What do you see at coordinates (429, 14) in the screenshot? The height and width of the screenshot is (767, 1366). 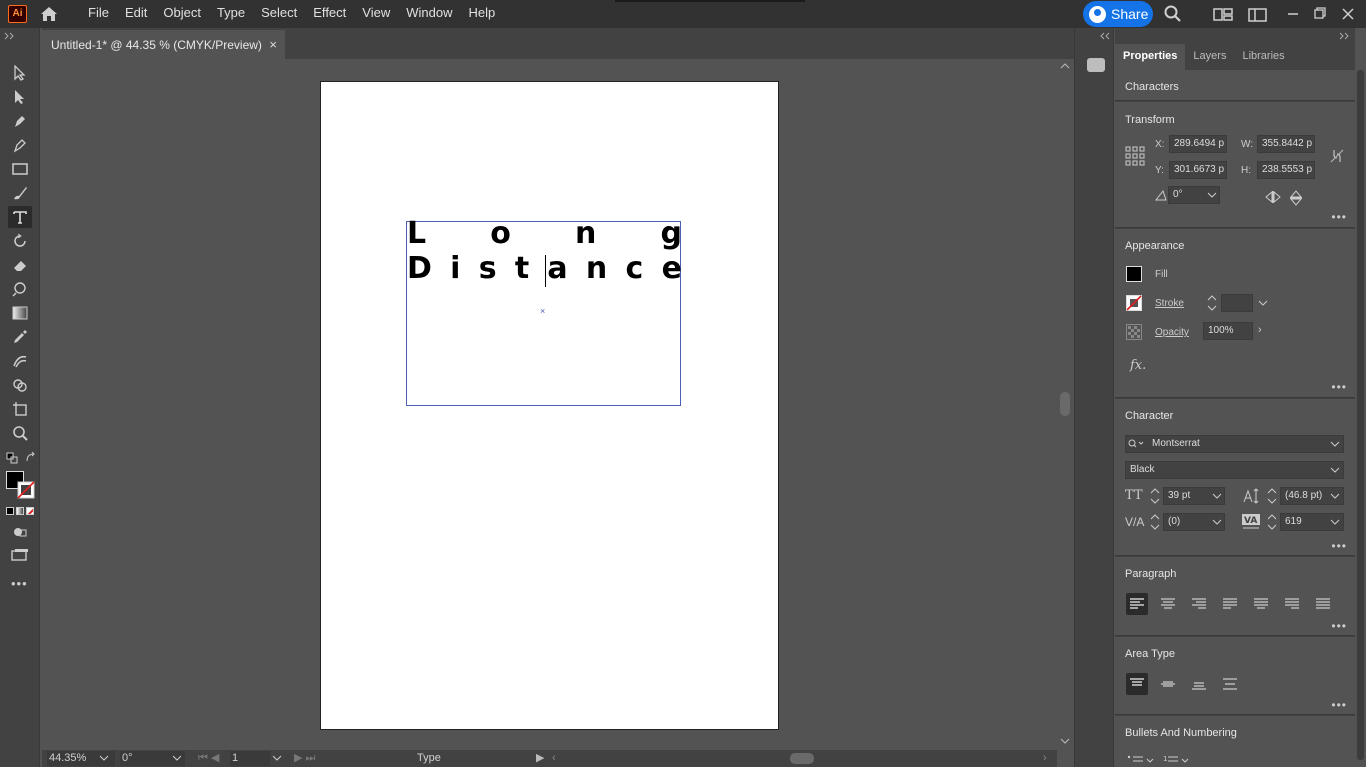 I see `menu-window: Window` at bounding box center [429, 14].